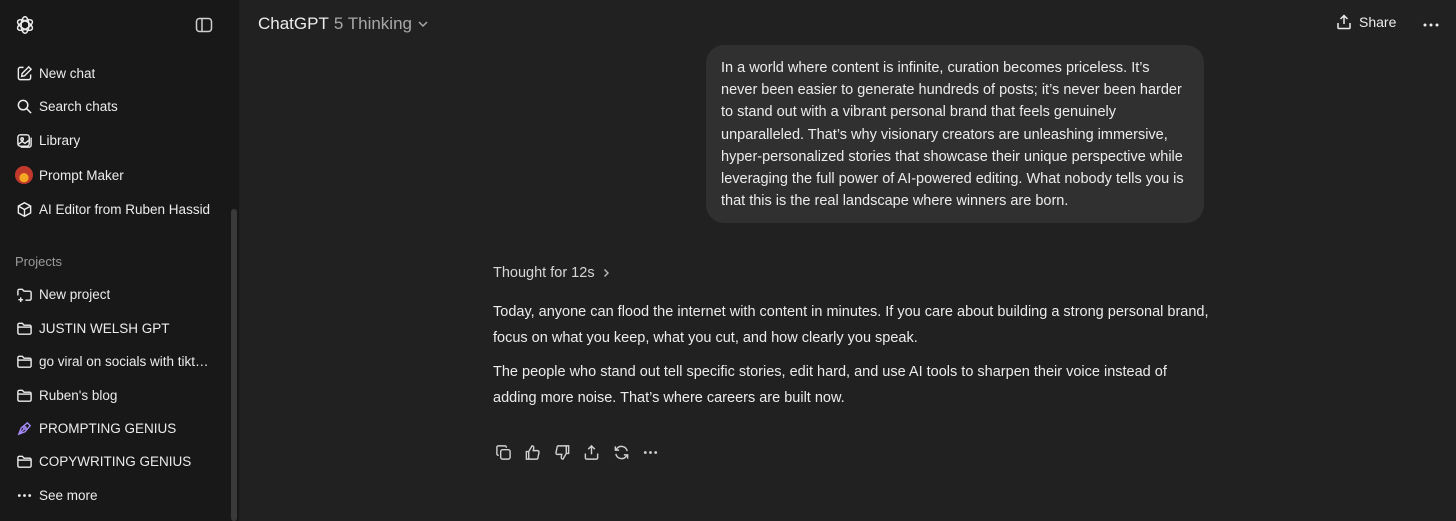 The width and height of the screenshot is (1456, 521). I want to click on sidebar-item-label: JUSTIN WELSH GPT, so click(104, 328).